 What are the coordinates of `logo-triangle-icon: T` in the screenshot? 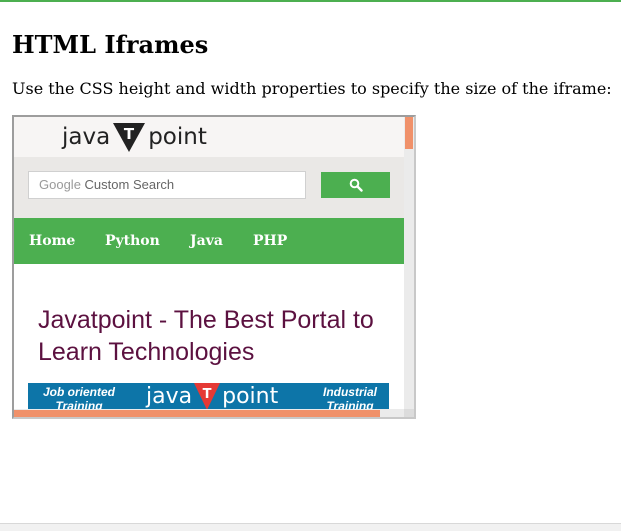 It's located at (129, 137).